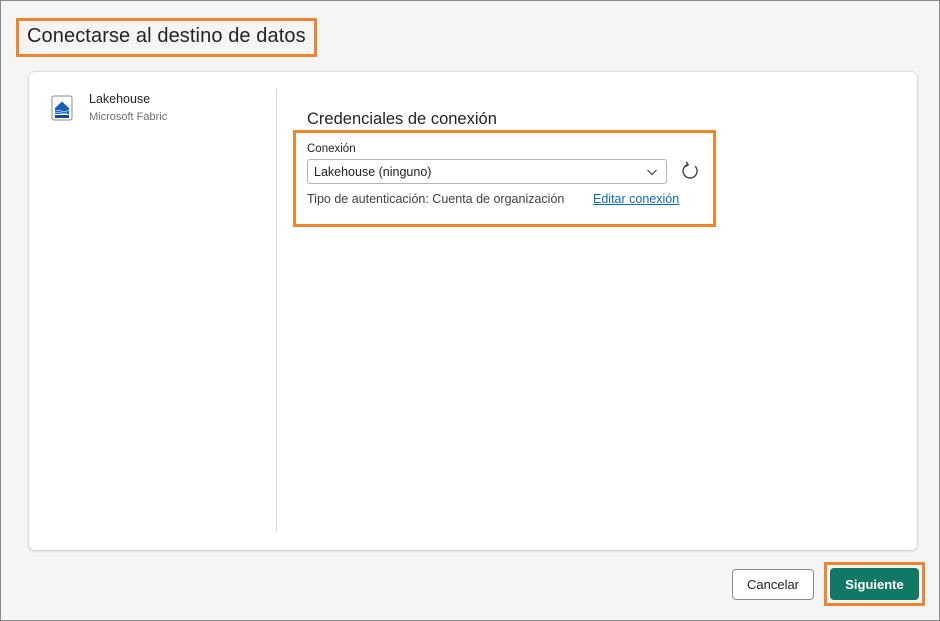 The height and width of the screenshot is (621, 940). I want to click on lakehouse-icon, so click(62, 108).